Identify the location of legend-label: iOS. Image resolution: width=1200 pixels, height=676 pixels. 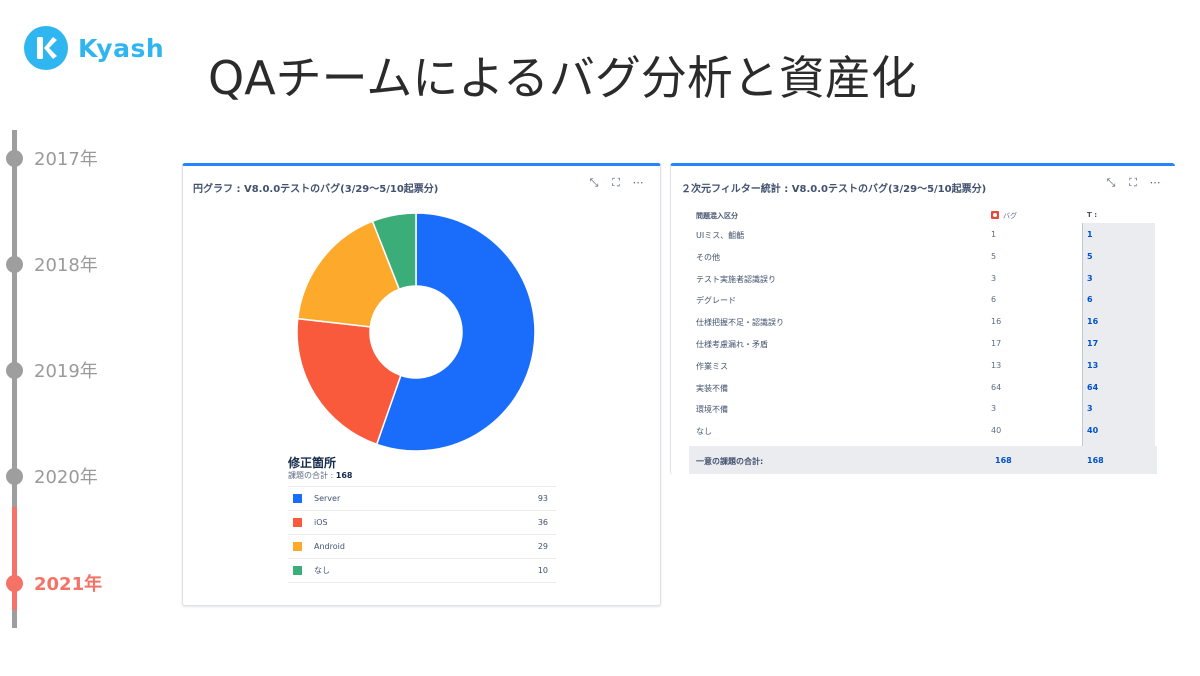
(321, 522).